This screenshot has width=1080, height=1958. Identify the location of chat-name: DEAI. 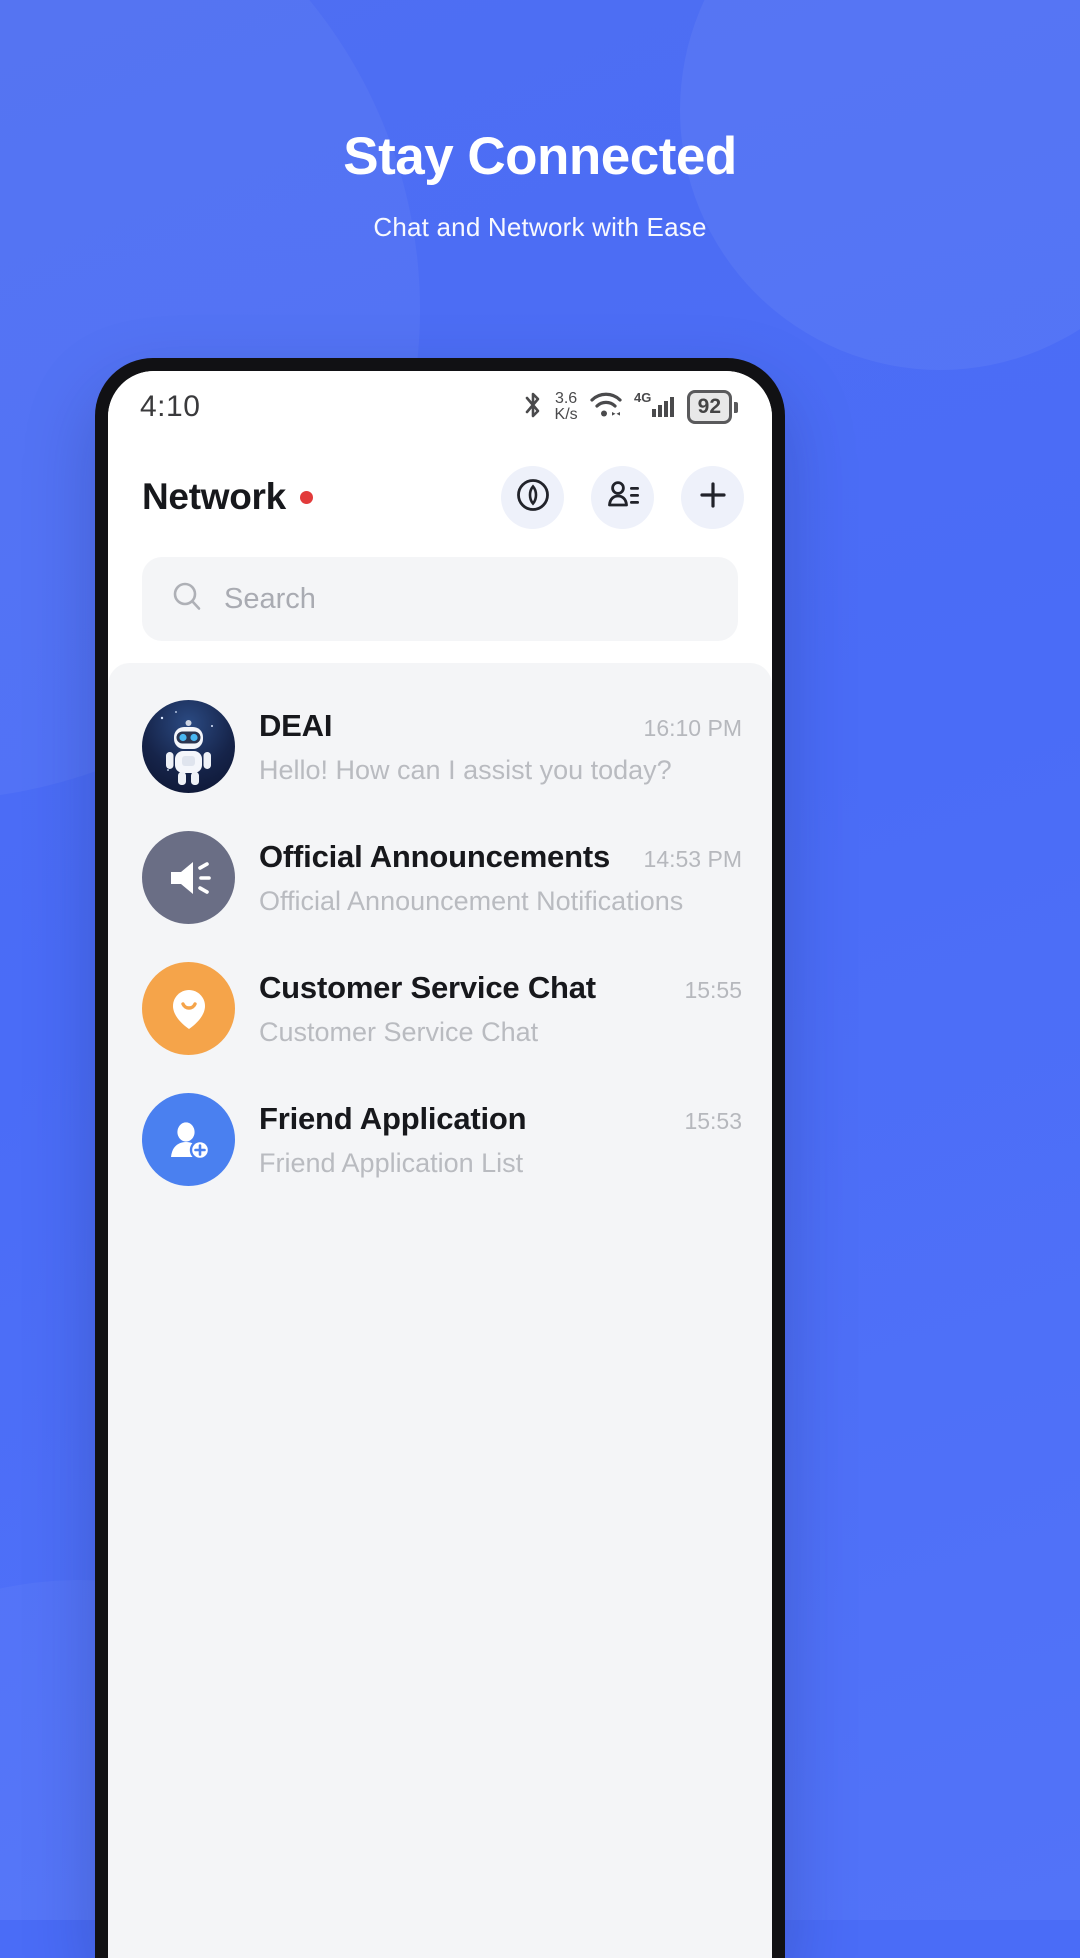
(296, 725).